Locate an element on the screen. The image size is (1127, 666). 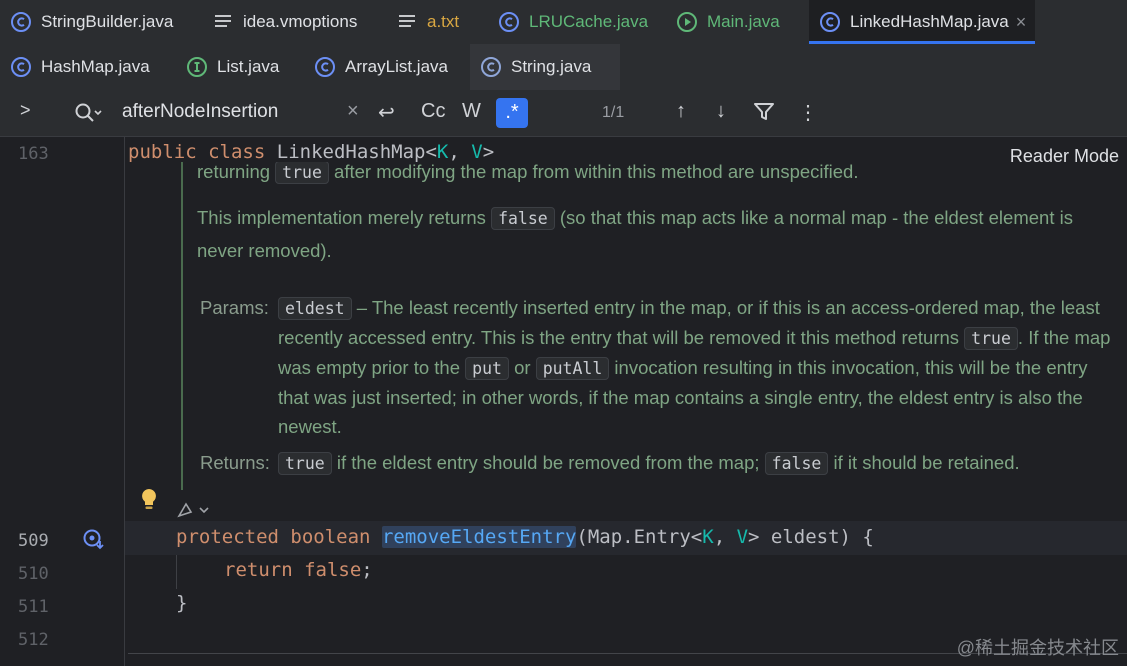
tab-label: a.txt is located at coordinates (443, 21).